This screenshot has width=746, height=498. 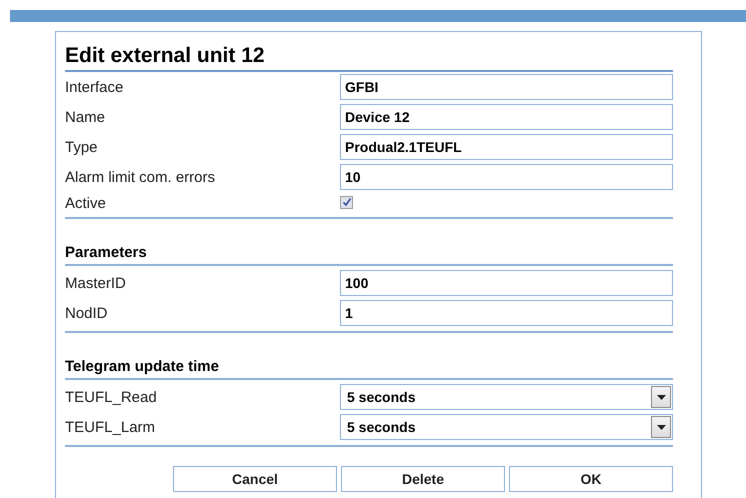 I want to click on dialog-title: Edit external unit 12, so click(x=369, y=57).